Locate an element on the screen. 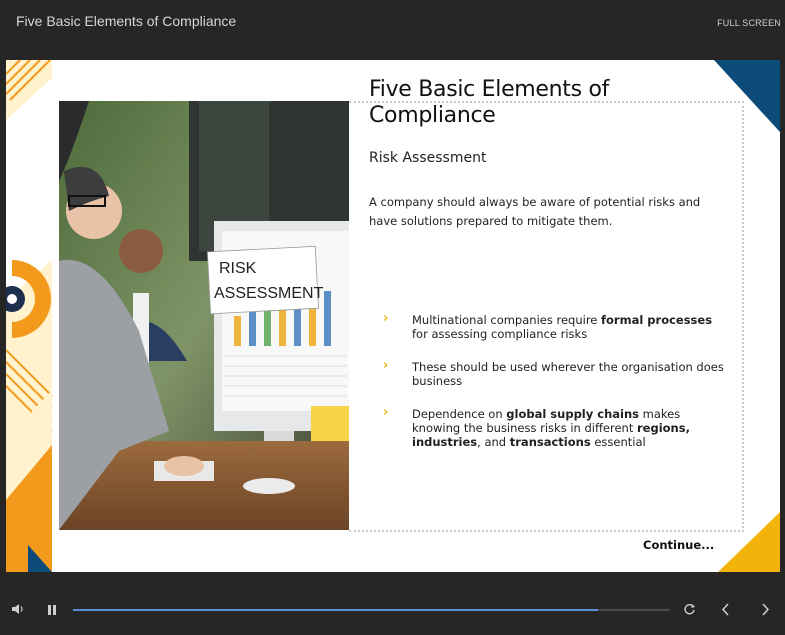 The image size is (785, 635). sign-text-line1: RISK is located at coordinates (238, 268).